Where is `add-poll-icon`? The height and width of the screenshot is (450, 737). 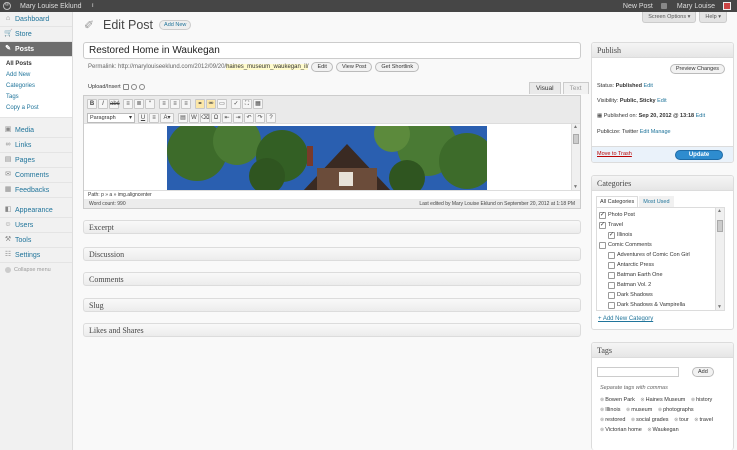 add-poll-icon is located at coordinates (133, 87).